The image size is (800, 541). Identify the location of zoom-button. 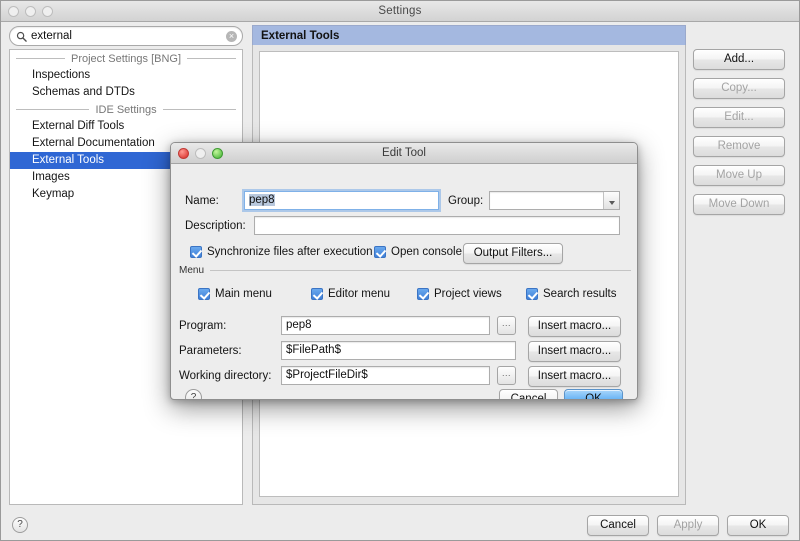
(47, 11).